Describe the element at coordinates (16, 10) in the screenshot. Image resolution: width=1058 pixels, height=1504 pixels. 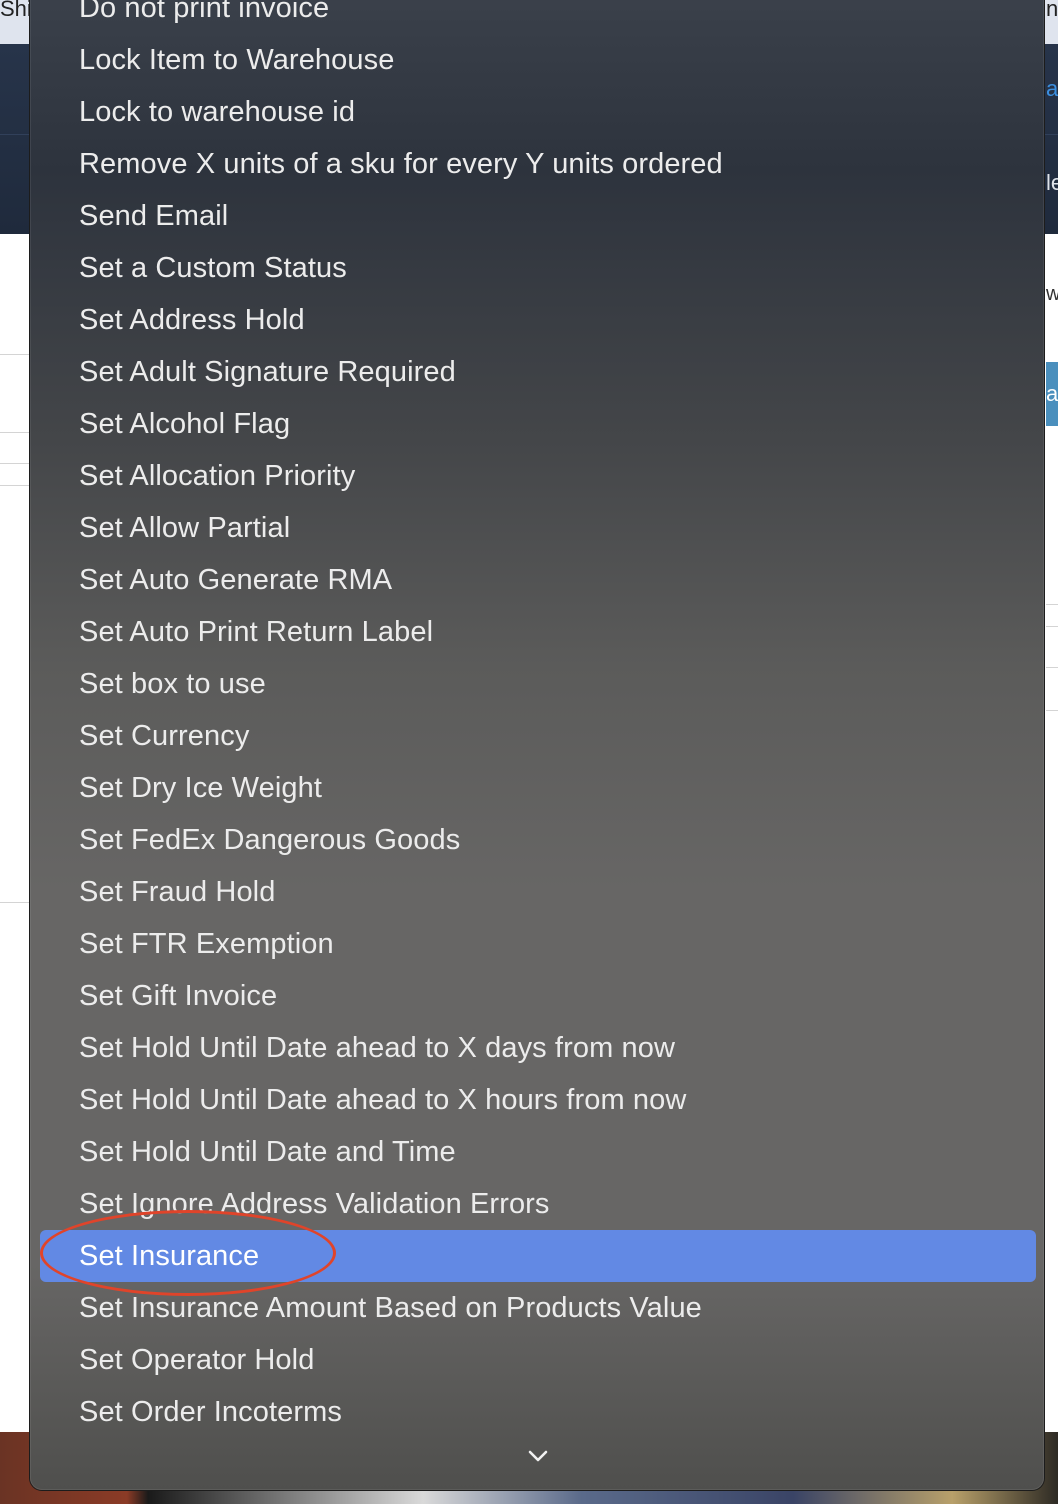
I see `top-bar-text-left: Shi` at that location.